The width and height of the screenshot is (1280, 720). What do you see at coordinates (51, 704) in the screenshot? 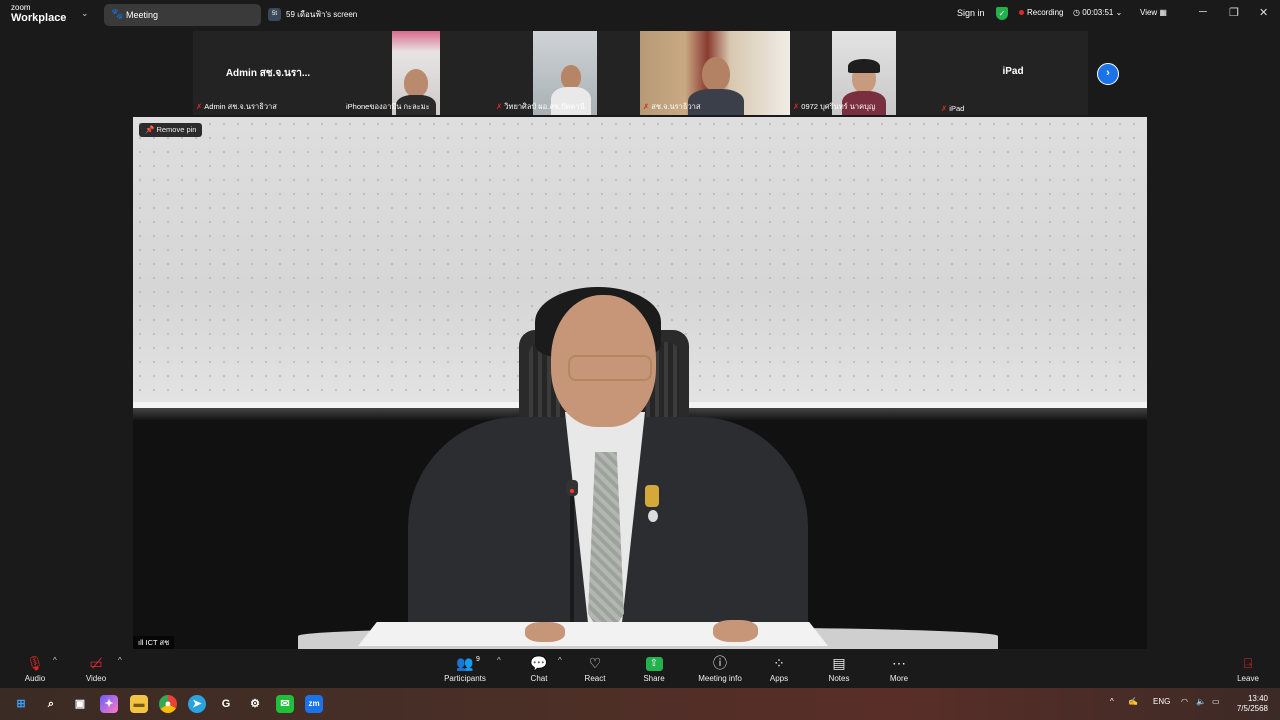
I see `search-icon: ⌕` at bounding box center [51, 704].